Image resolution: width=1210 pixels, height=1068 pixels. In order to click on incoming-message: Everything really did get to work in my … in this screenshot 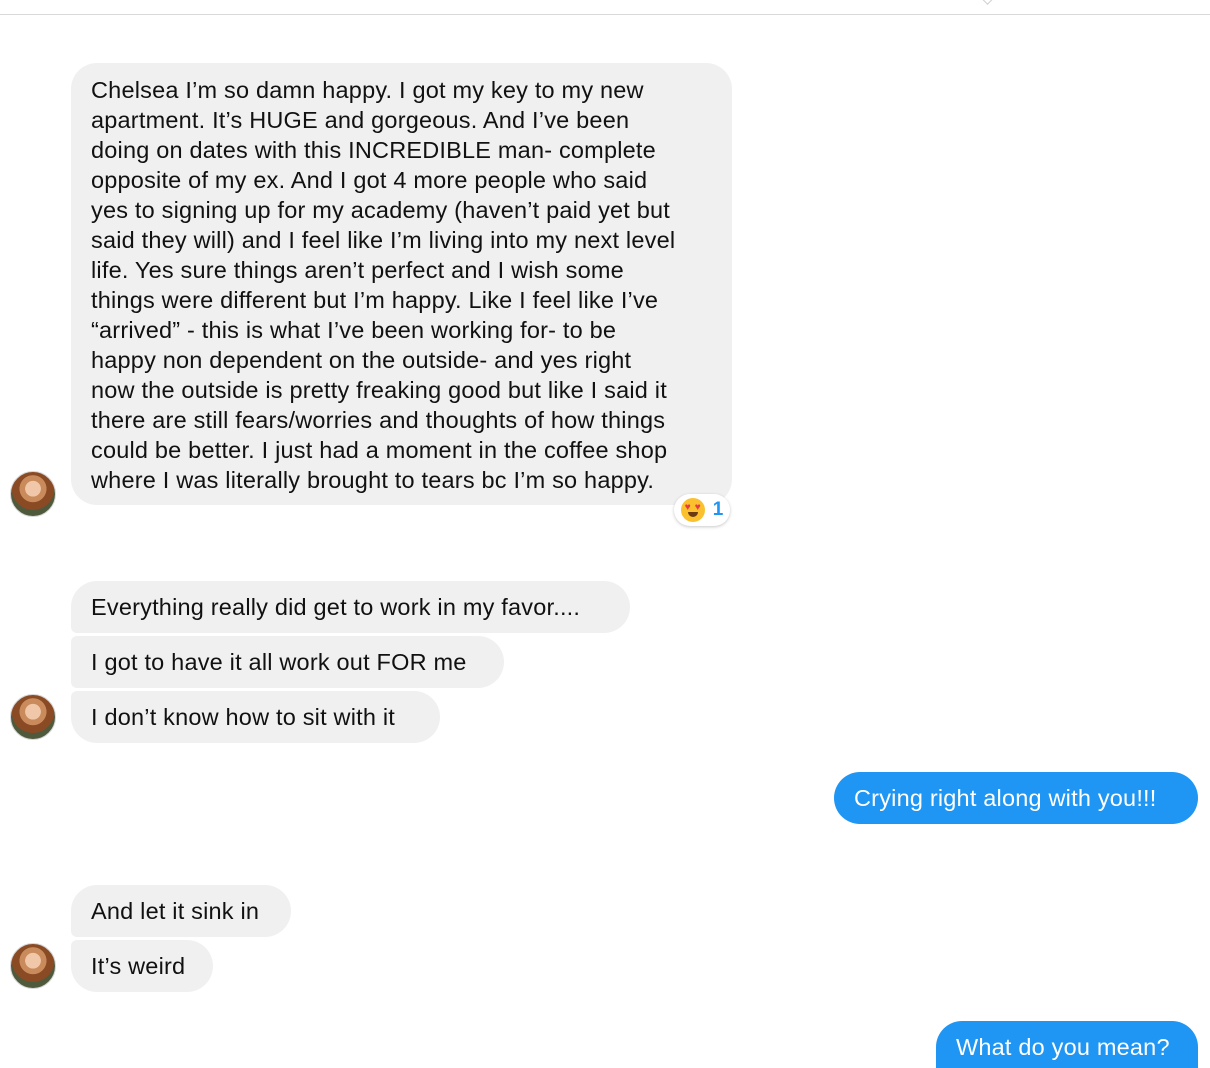, I will do `click(350, 607)`.